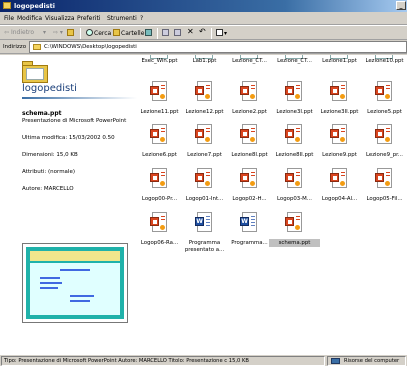 This screenshot has width=407, height=366. Describe the element at coordinates (34, 6) in the screenshot. I see `window-title: logopedisti` at that location.